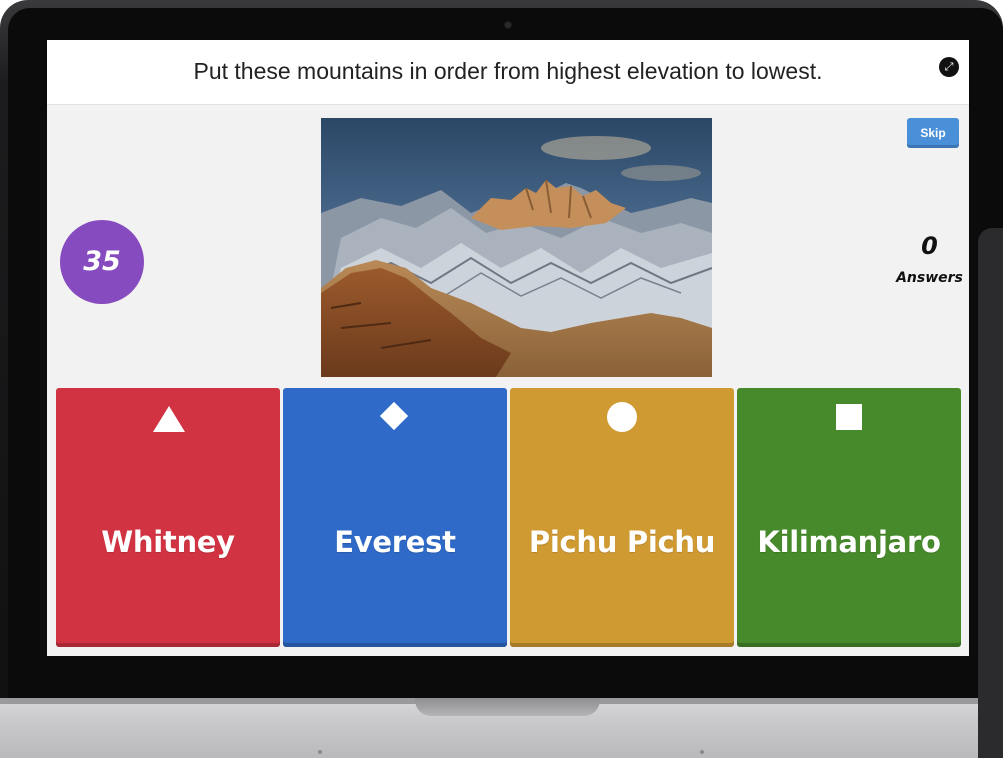  What do you see at coordinates (516, 247) in the screenshot?
I see `question-image` at bounding box center [516, 247].